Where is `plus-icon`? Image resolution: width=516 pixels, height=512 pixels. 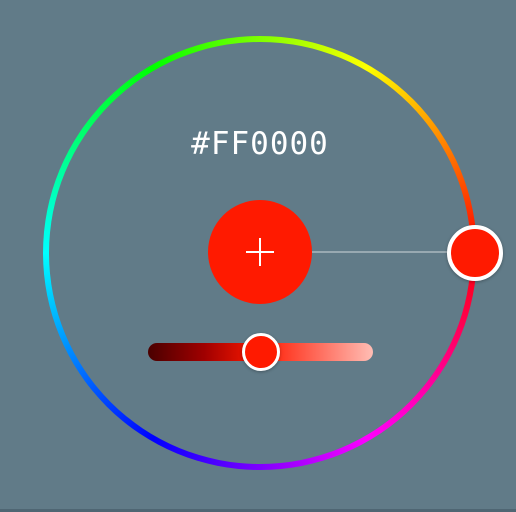
plus-icon is located at coordinates (260, 252).